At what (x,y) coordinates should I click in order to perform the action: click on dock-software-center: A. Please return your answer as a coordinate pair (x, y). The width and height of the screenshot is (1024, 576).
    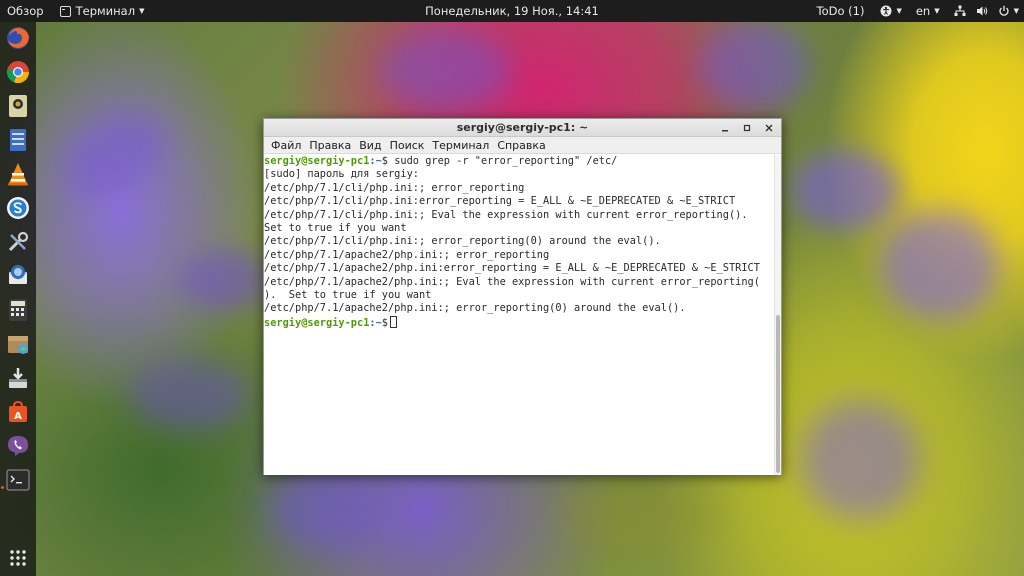
    Looking at the image, I should click on (18, 412).